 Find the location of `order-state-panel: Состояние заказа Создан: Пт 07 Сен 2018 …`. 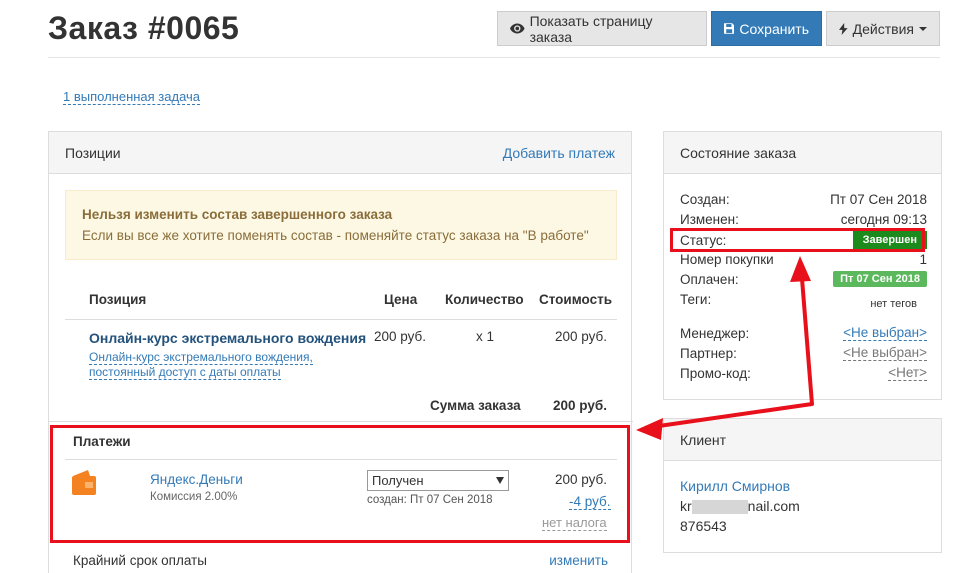

order-state-panel: Состояние заказа Создан: Пт 07 Сен 2018 … is located at coordinates (802, 265).